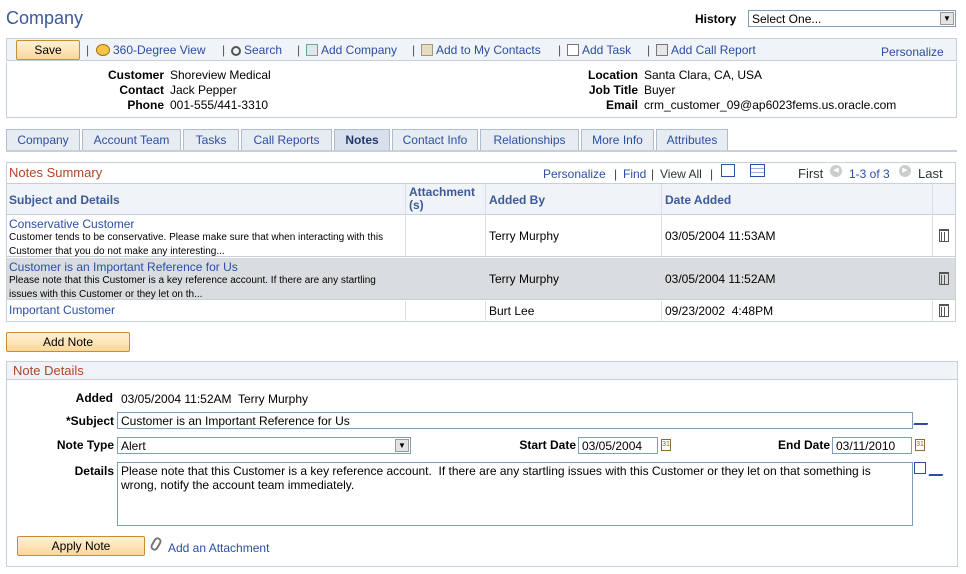 The height and width of the screenshot is (574, 966). Describe the element at coordinates (219, 105) in the screenshot. I see `phone-value: 001-555/441-3310` at that location.